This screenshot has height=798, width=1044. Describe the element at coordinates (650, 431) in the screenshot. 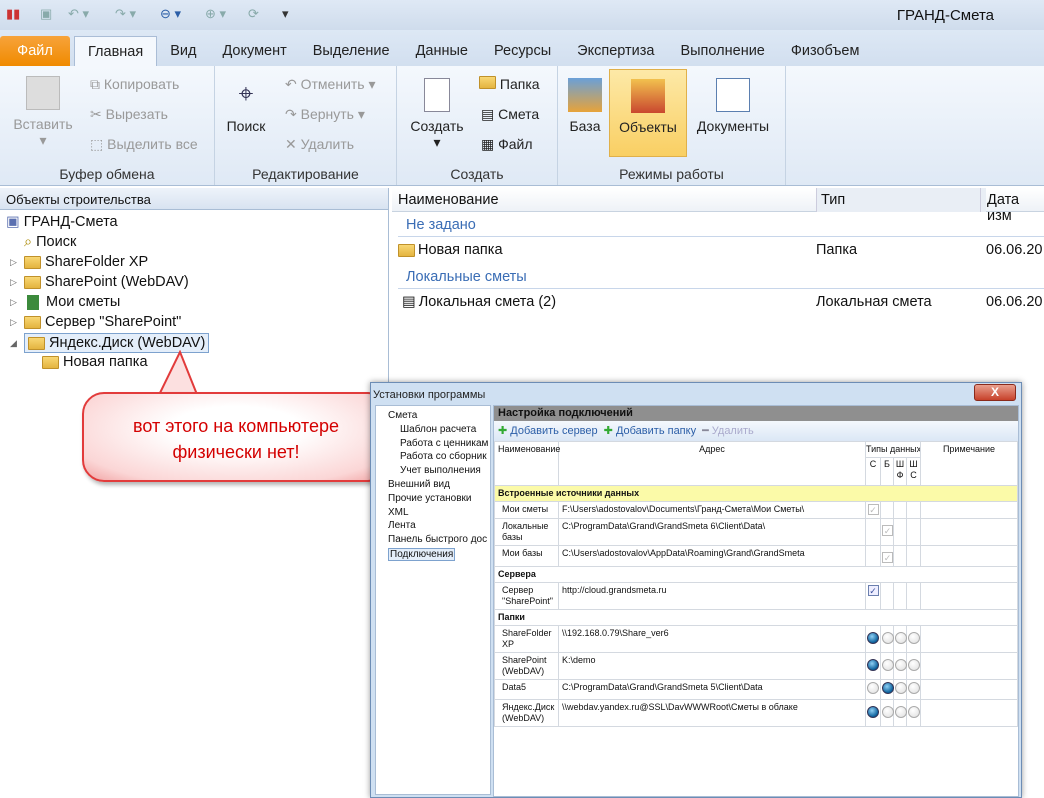

I see `add-folder-button: ✚ Добавить папку` at that location.